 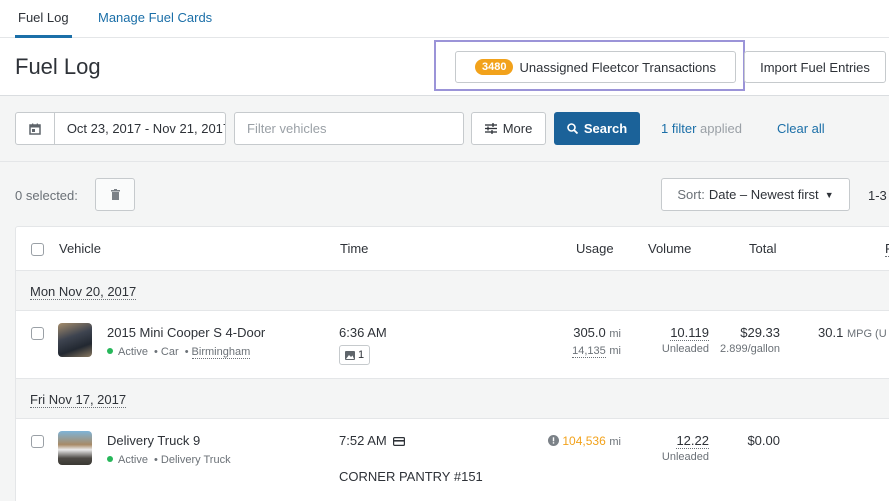 I want to click on unassigned-label: Unassigned Fleetcor Transactions, so click(x=618, y=67).